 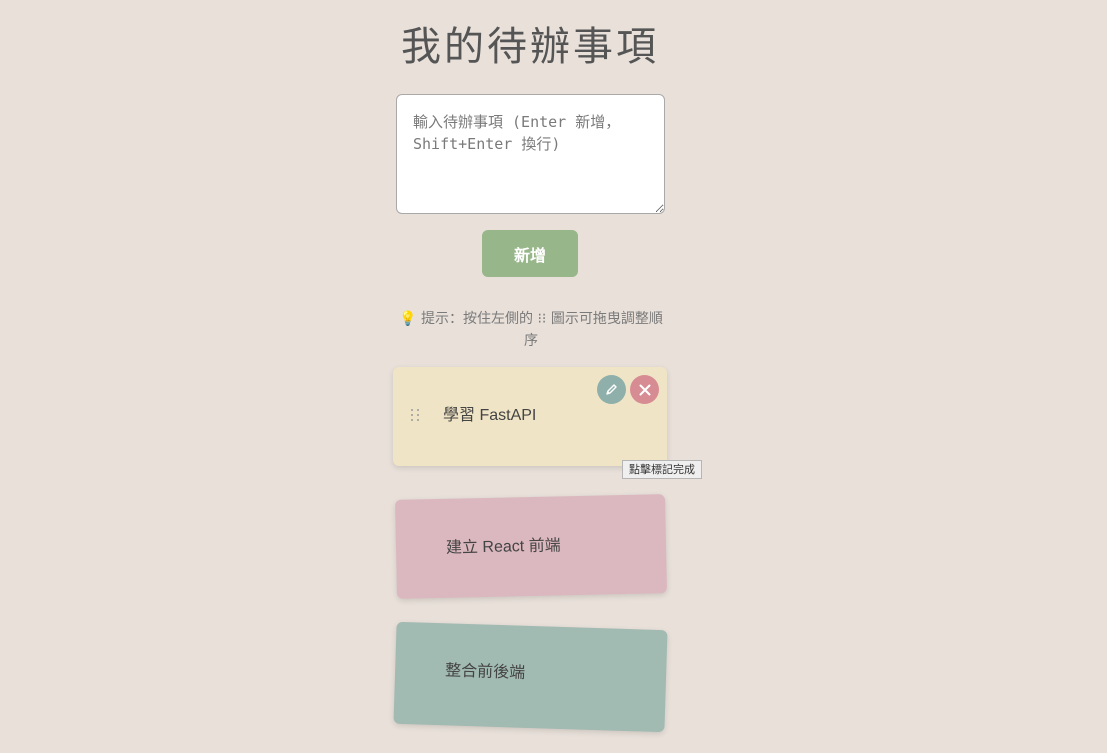 I want to click on todo-text: 整合前後端, so click(x=485, y=672).